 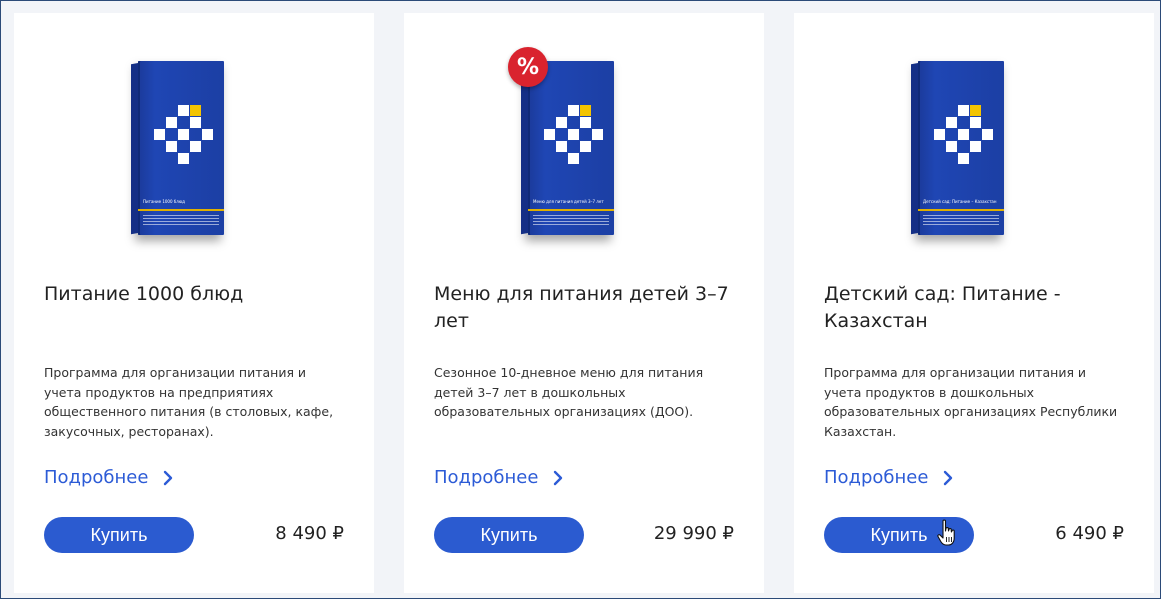 What do you see at coordinates (309, 533) in the screenshot?
I see `price: 8 490 ₽` at bounding box center [309, 533].